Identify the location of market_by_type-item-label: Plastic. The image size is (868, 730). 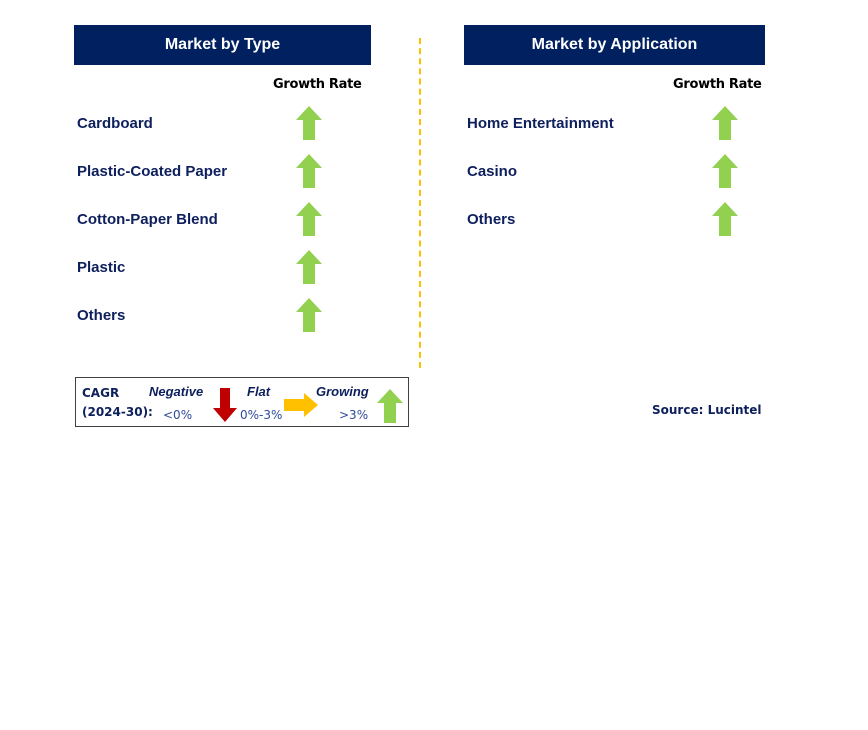
(101, 267).